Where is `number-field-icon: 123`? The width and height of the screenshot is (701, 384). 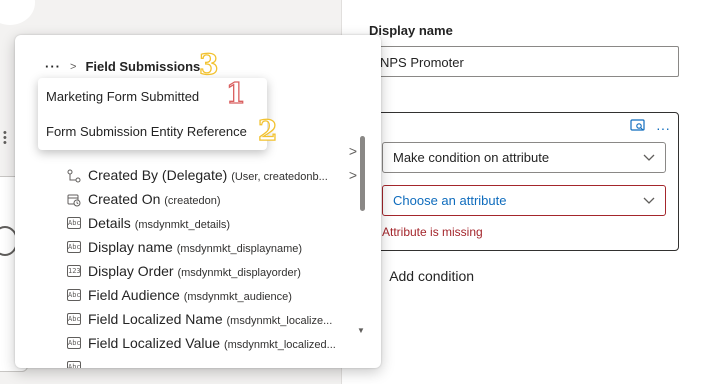
number-field-icon: 123 is located at coordinates (74, 271).